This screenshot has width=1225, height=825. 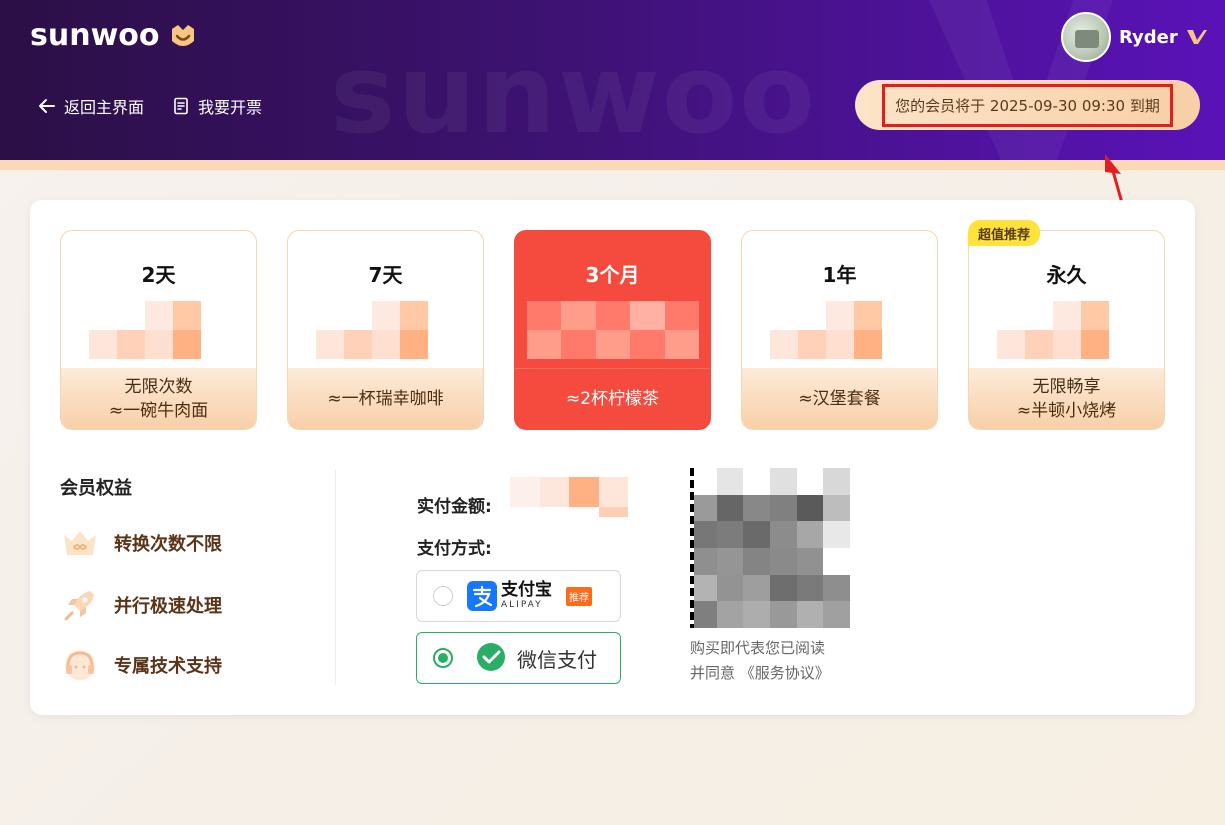 I want to click on plan-option-1-year: 1年 ≈汉堡套餐, so click(x=839, y=330).